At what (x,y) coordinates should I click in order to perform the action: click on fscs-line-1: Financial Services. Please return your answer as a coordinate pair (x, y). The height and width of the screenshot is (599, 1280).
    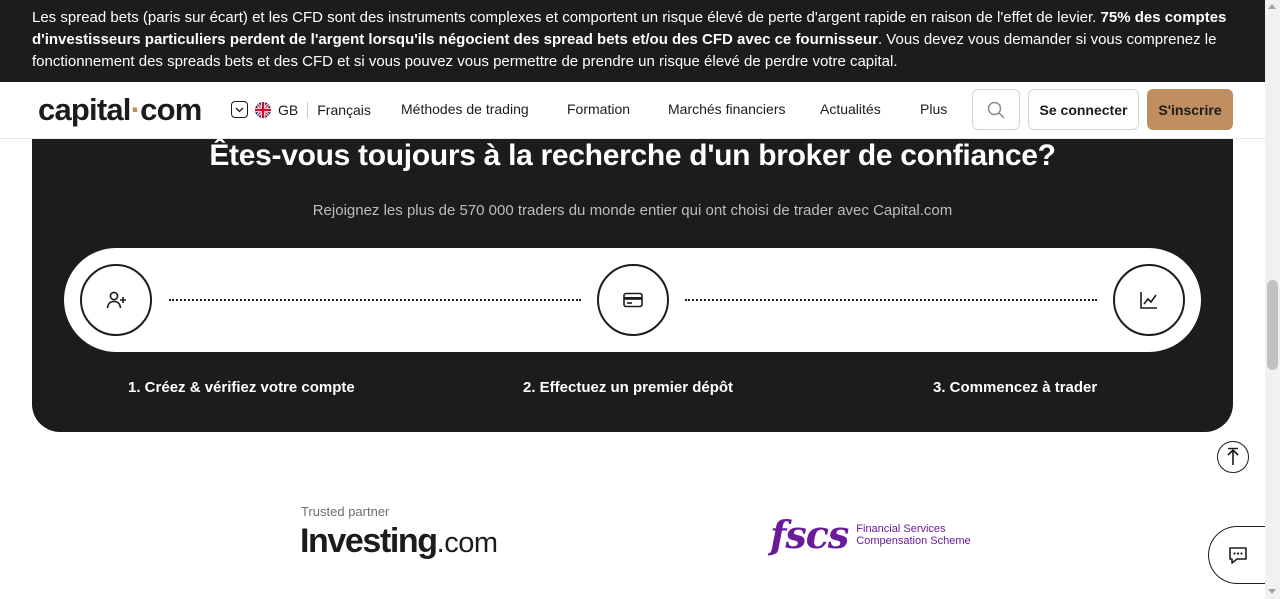
    Looking at the image, I should click on (901, 528).